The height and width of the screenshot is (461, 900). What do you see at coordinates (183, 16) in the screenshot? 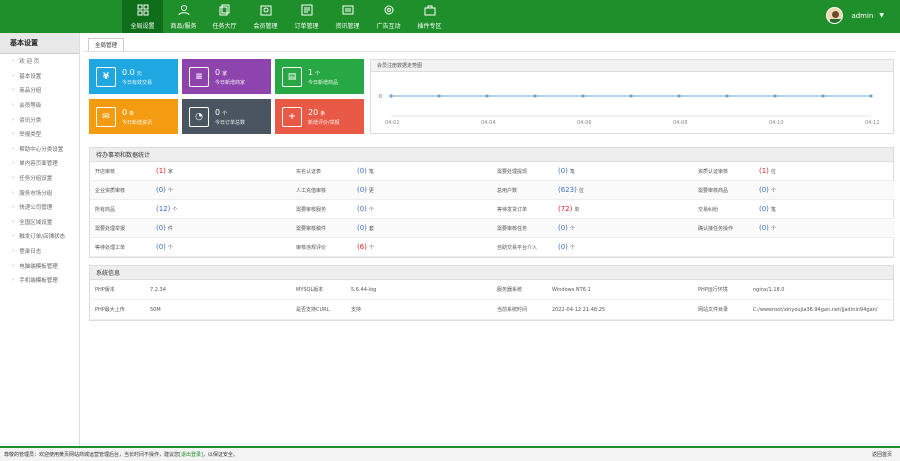
I see `nav-item-1: 商品/服务` at bounding box center [183, 16].